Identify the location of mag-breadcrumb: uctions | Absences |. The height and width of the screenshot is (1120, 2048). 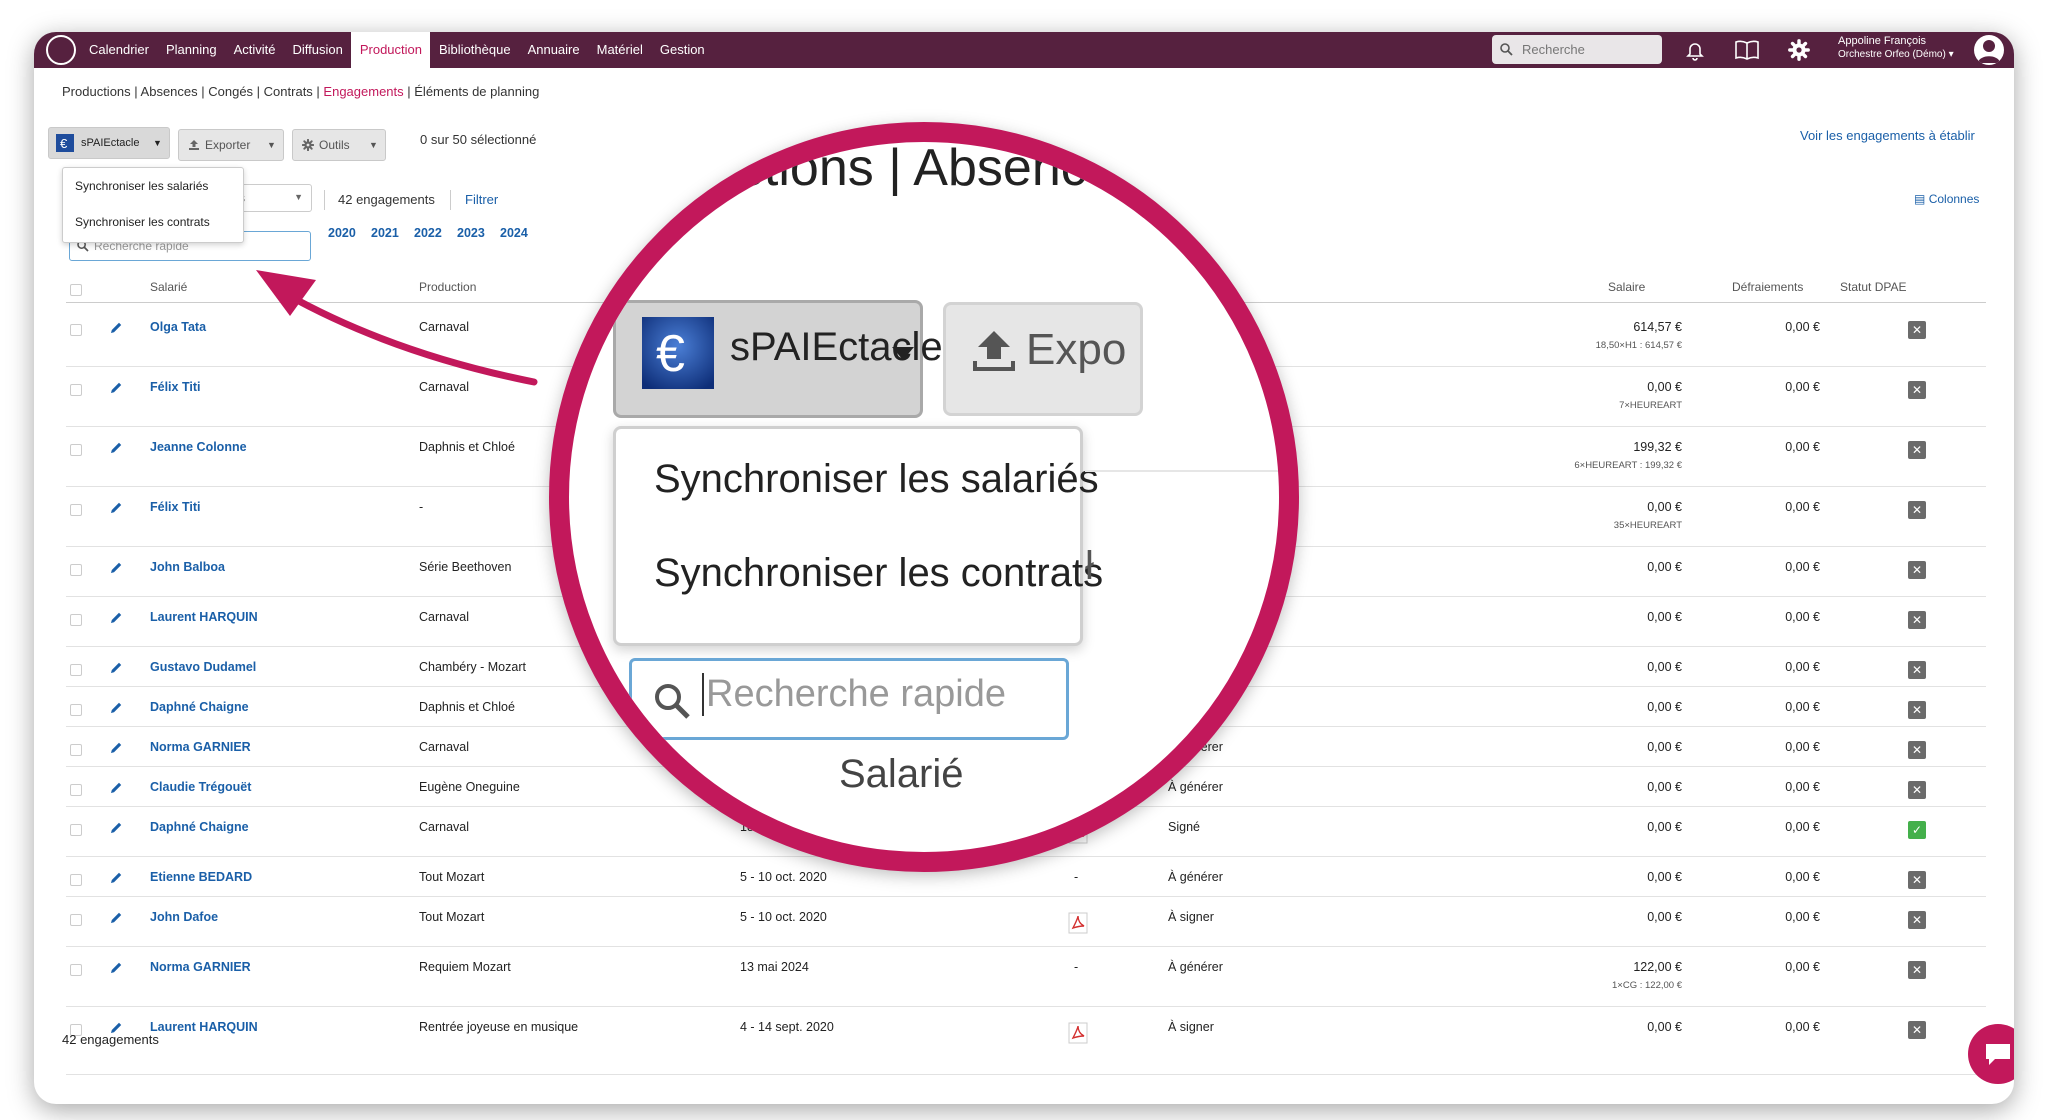
(939, 168).